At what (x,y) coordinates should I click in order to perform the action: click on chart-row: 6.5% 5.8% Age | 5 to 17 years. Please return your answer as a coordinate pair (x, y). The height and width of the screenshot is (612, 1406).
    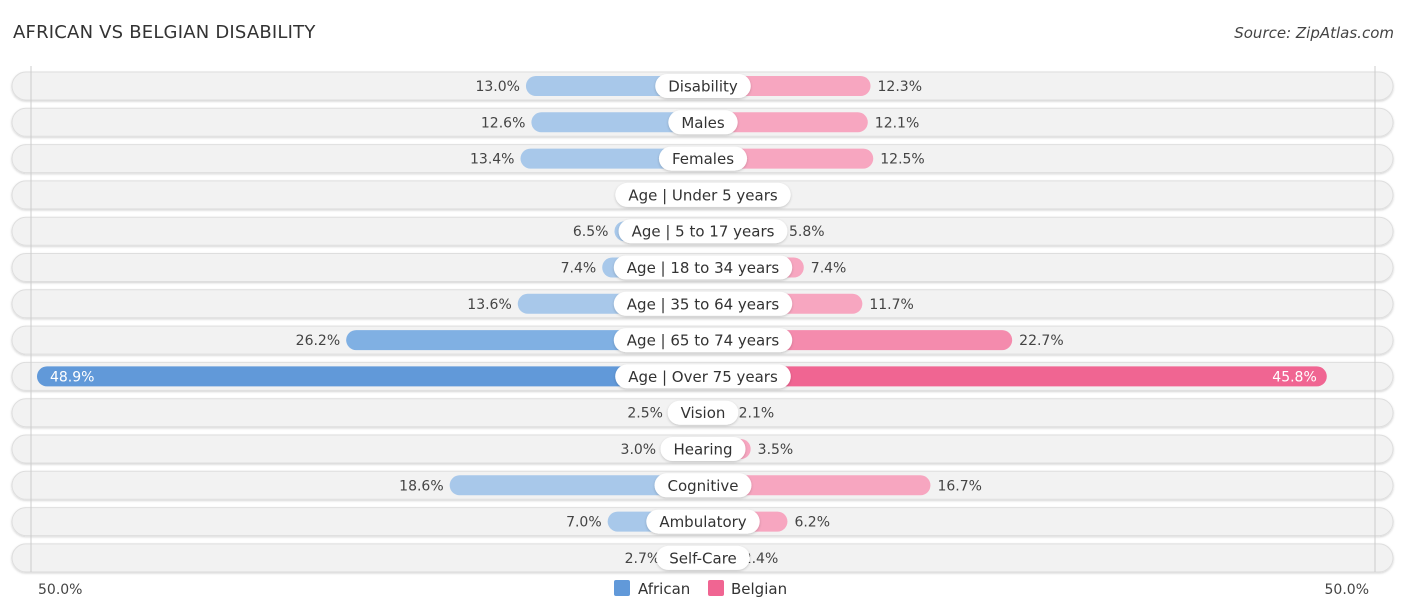
    Looking at the image, I should click on (702, 231).